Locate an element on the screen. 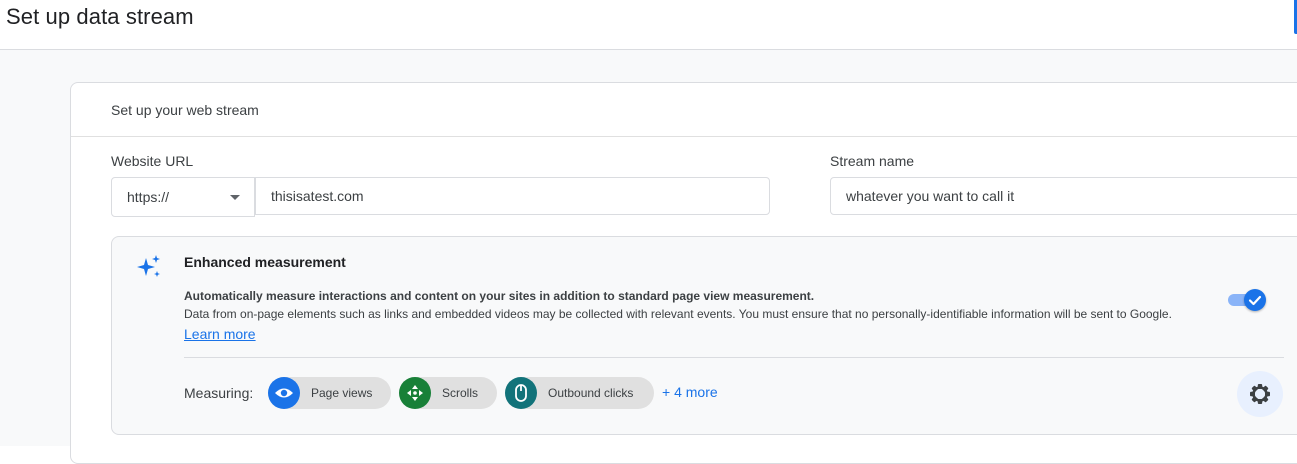 This screenshot has height=464, width=1297. protocol-value: https:// is located at coordinates (148, 197).